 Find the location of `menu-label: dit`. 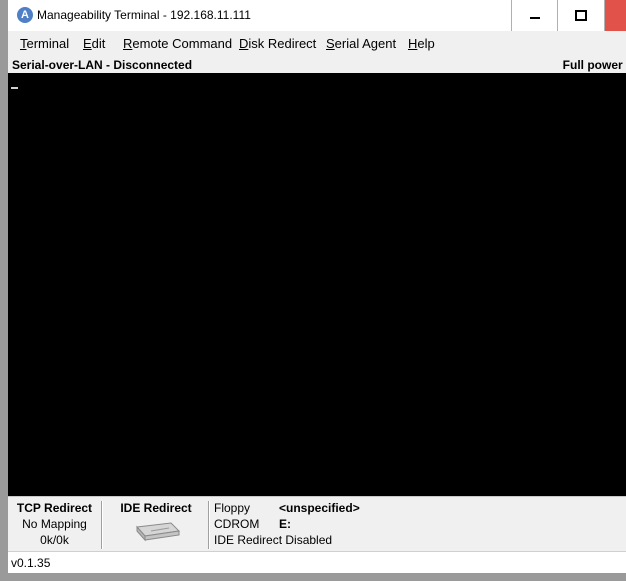

menu-label: dit is located at coordinates (98, 43).